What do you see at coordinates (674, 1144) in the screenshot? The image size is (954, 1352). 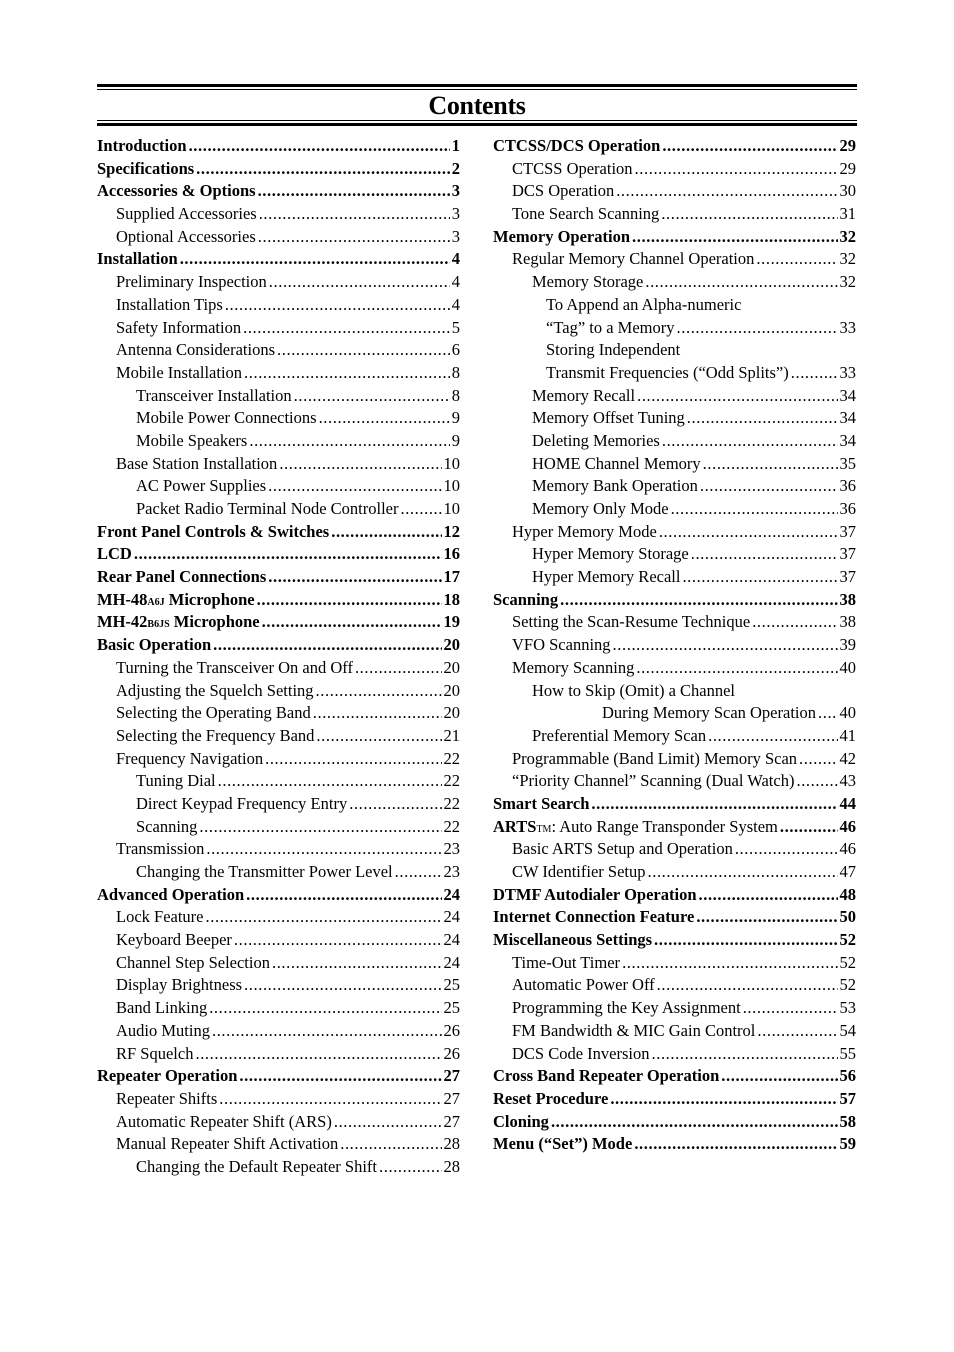 I see `toc-section-entry: Menu (“Set”) Mode 59` at bounding box center [674, 1144].